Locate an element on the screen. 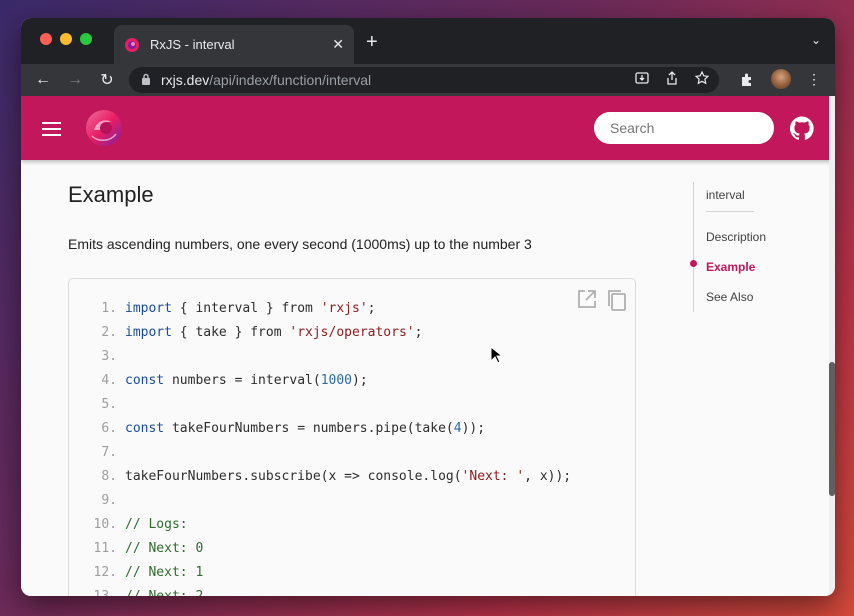 Image resolution: width=854 pixels, height=616 pixels. zoom-window-button is located at coordinates (86, 39).